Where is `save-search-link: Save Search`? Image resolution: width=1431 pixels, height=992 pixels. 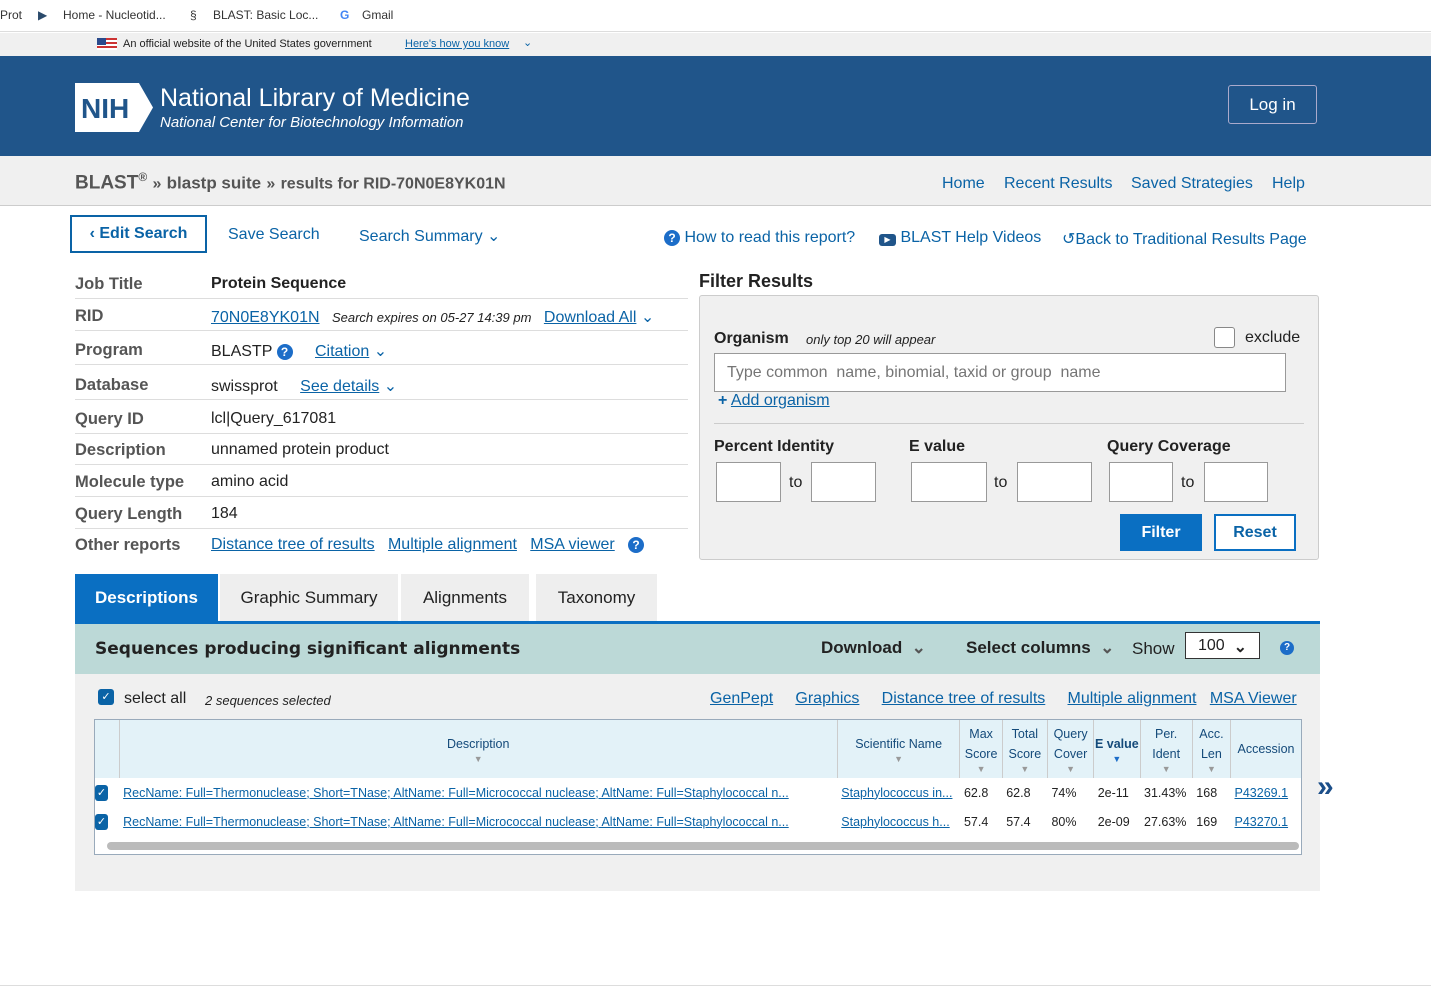 save-search-link: Save Search is located at coordinates (274, 235).